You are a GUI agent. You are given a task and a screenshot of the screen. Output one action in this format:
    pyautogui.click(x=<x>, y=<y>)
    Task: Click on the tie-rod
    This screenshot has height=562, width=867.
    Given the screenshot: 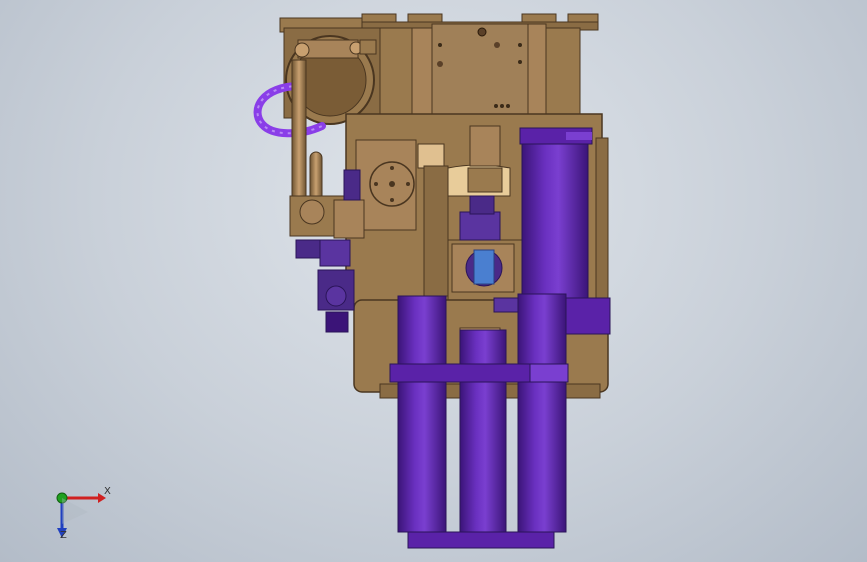 What is the action you would take?
    pyautogui.click(x=299, y=135)
    